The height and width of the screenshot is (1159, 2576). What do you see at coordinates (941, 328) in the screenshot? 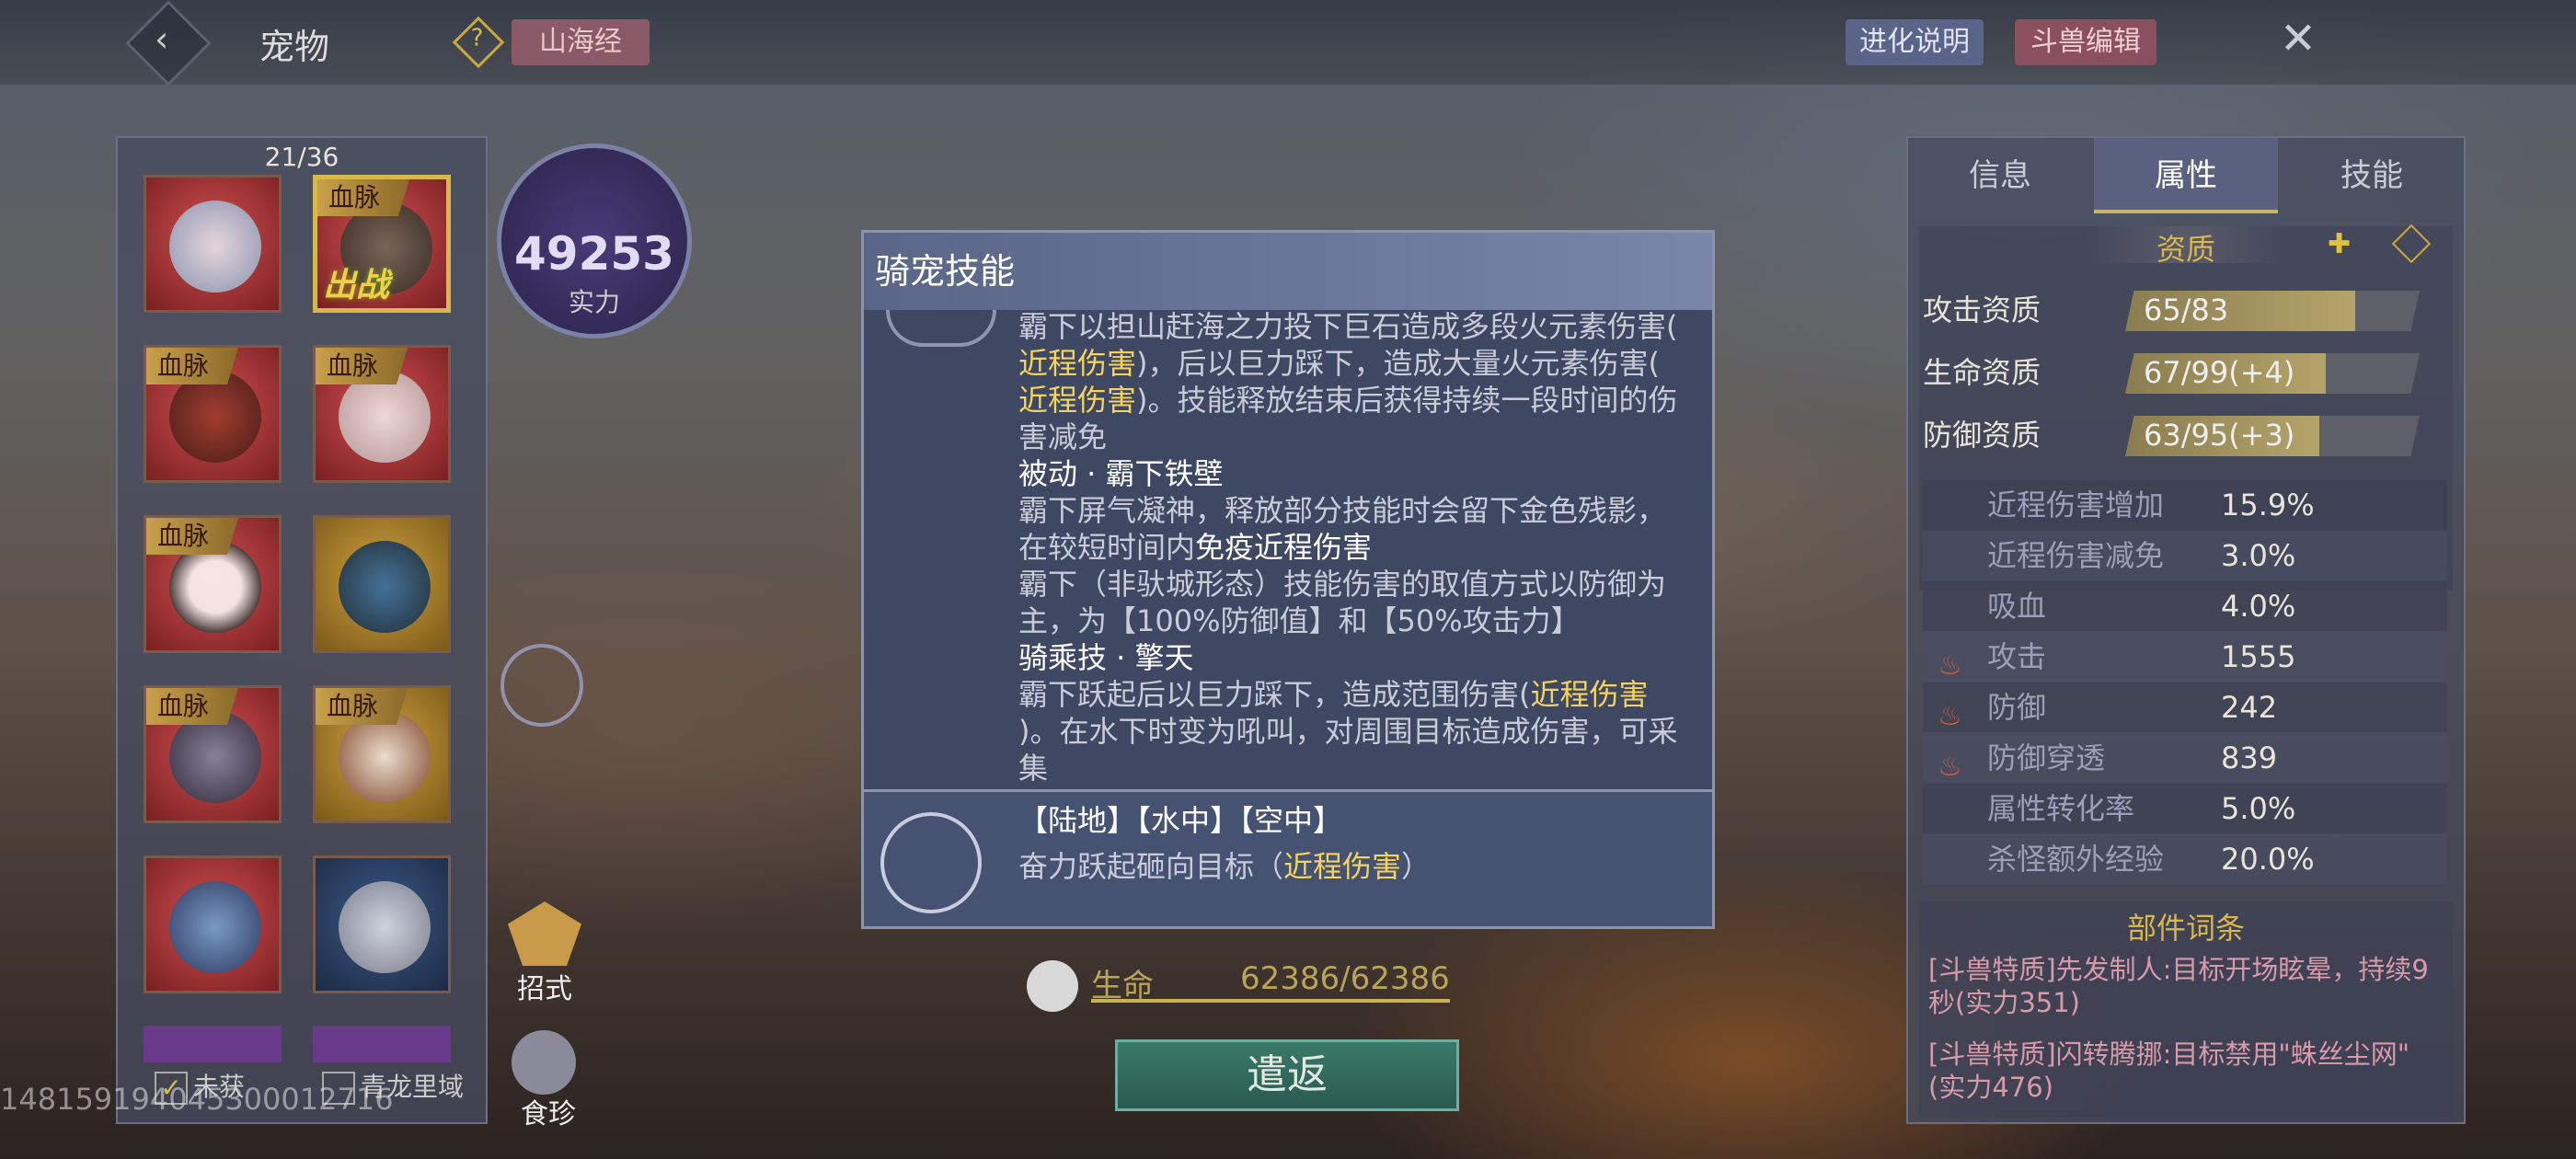
I see `skill-icon-partial` at bounding box center [941, 328].